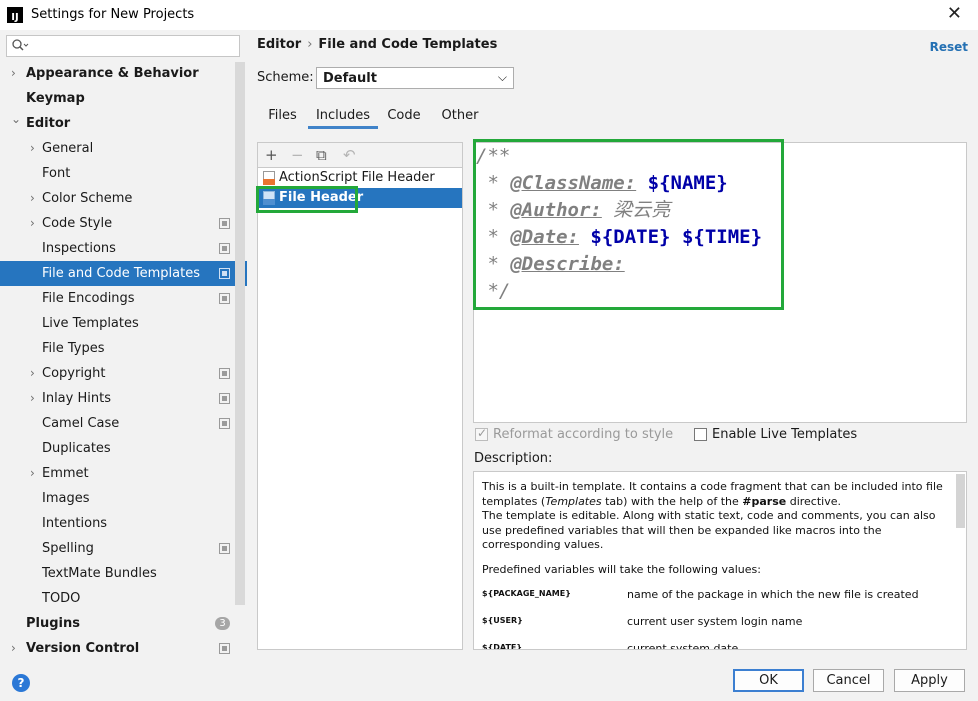 Image resolution: width=978 pixels, height=701 pixels. Describe the element at coordinates (76, 398) in the screenshot. I see `tree-item-label: Inlay Hints` at that location.